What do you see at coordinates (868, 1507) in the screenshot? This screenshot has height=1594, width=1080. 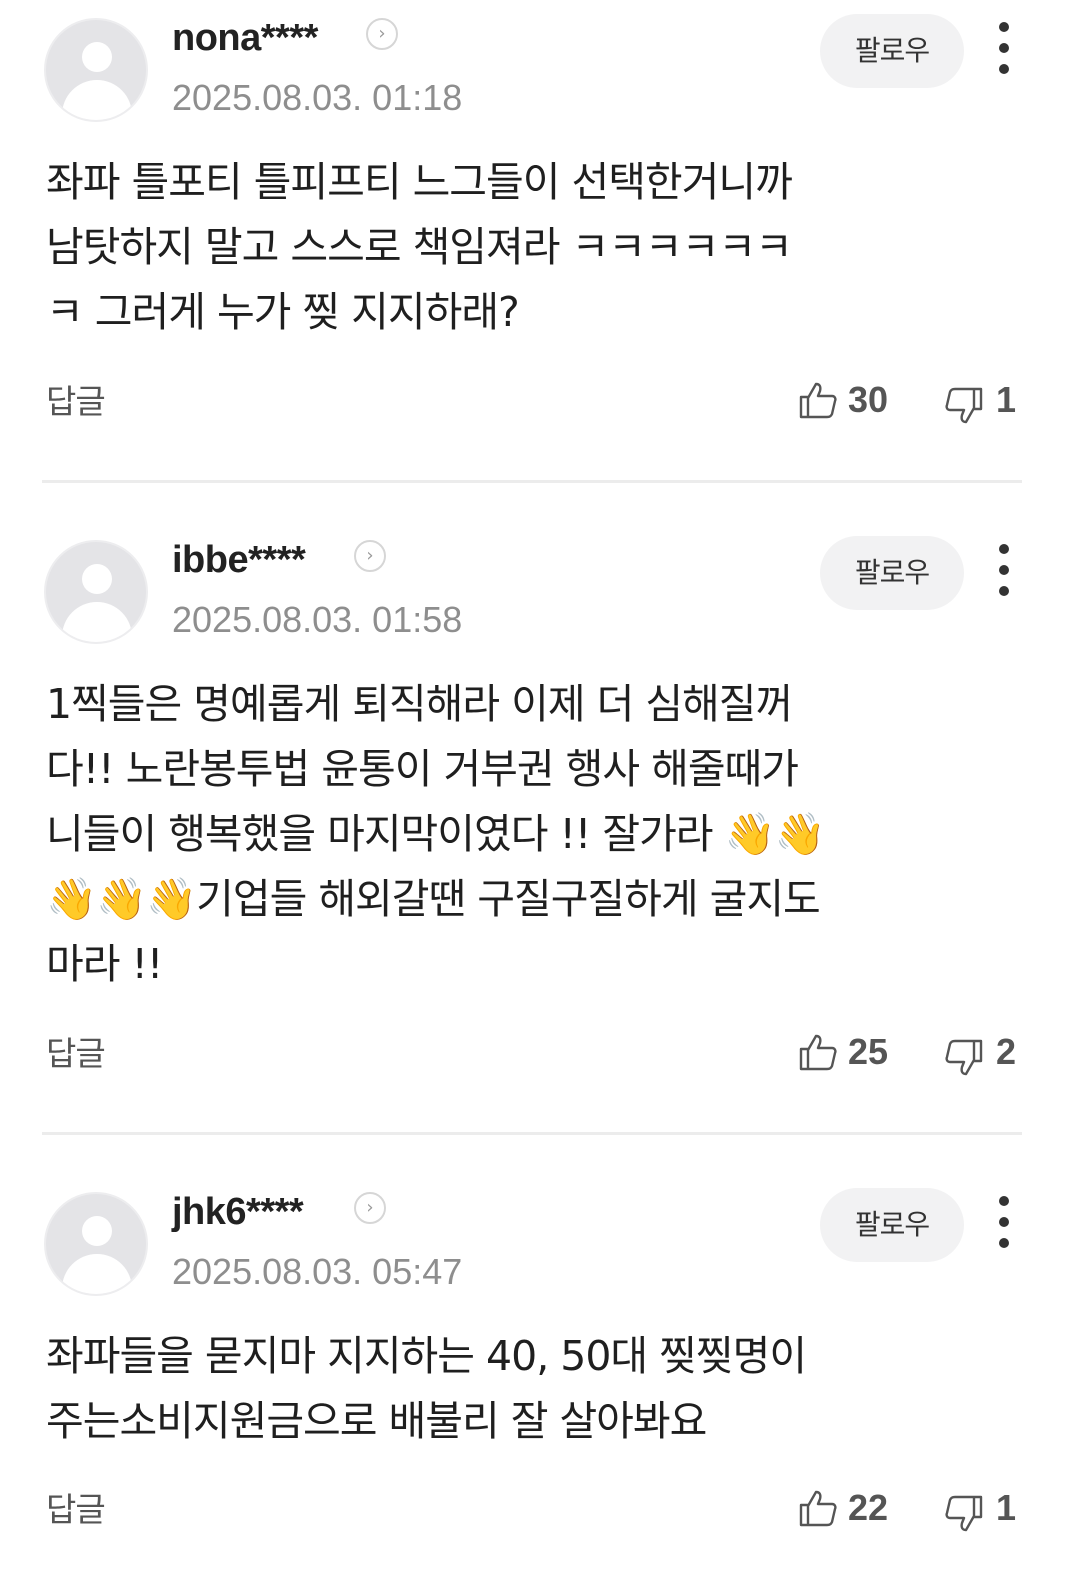 I see `like-count: 22` at bounding box center [868, 1507].